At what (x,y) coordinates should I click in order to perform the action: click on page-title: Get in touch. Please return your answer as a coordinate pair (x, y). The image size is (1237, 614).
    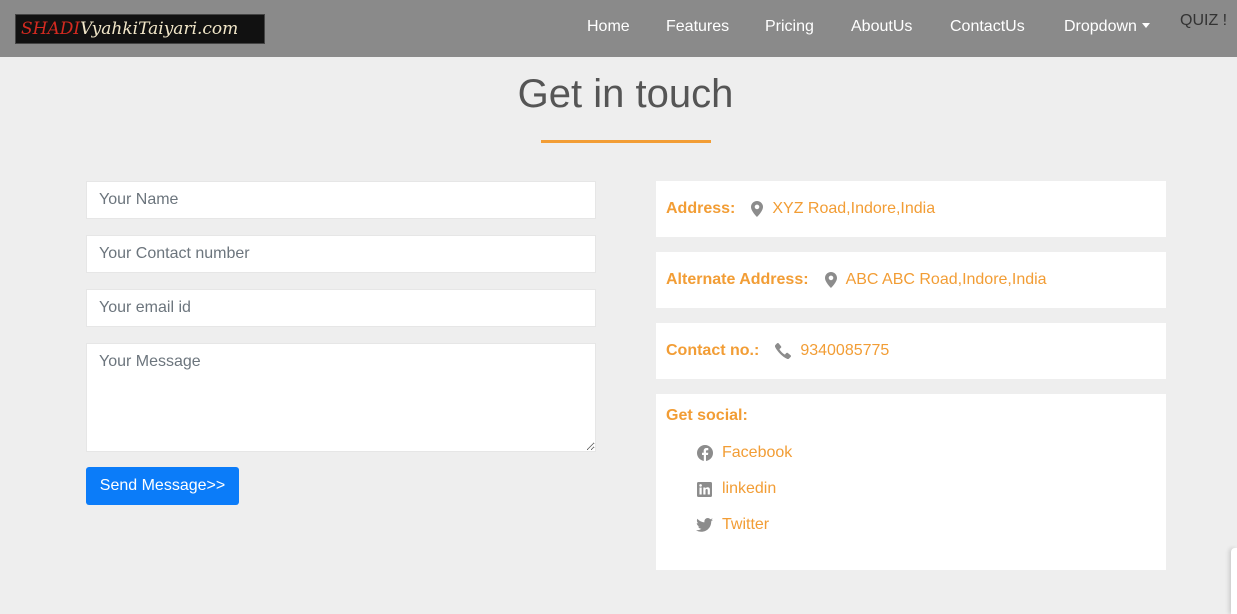
    Looking at the image, I should click on (625, 94).